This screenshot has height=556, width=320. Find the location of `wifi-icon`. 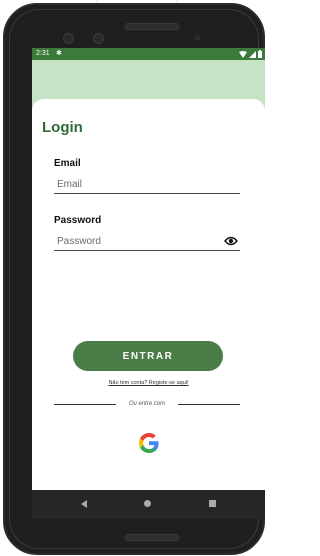

wifi-icon is located at coordinates (243, 54).